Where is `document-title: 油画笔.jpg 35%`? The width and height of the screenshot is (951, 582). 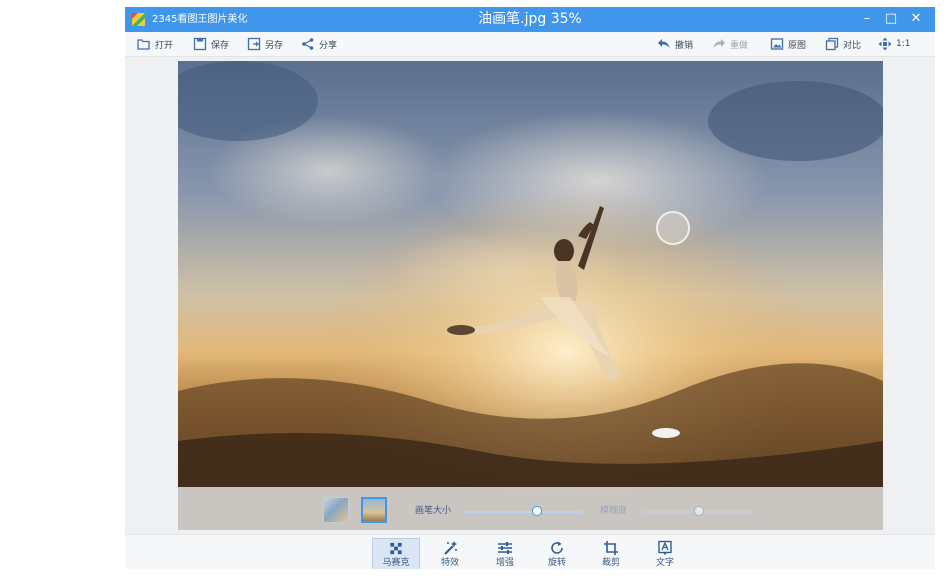
document-title: 油画笔.jpg 35% is located at coordinates (530, 19).